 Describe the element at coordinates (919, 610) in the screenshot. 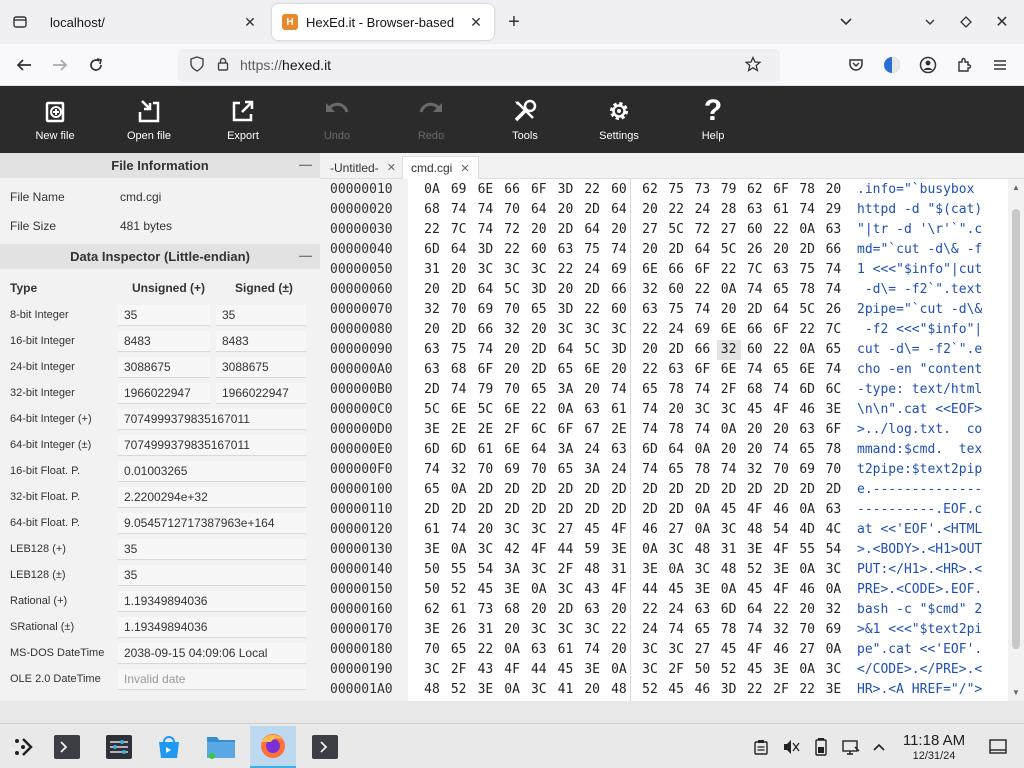

I see `ascii-text: bash -c "$cmd" 2` at that location.